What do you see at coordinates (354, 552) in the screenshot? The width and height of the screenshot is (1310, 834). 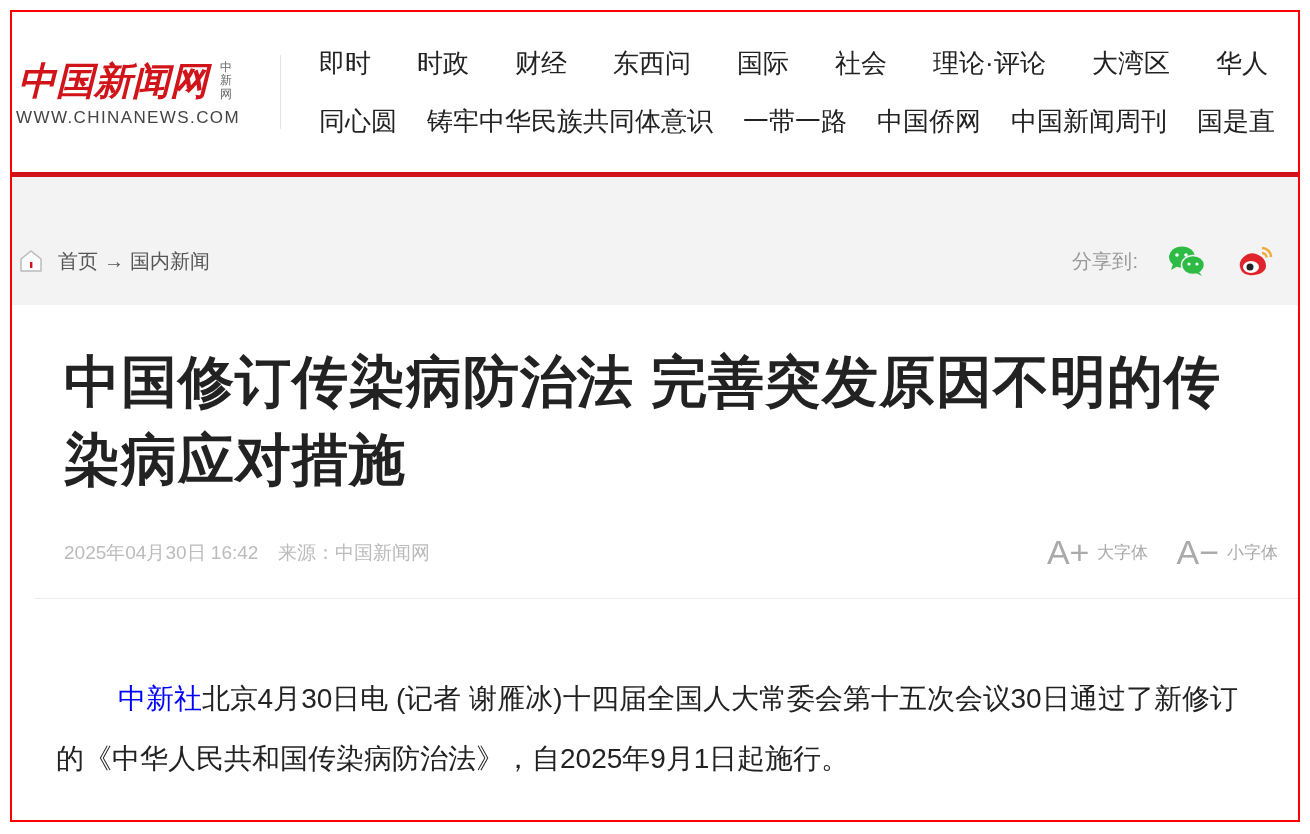 I see `article-source: 来源：中国新闻网` at bounding box center [354, 552].